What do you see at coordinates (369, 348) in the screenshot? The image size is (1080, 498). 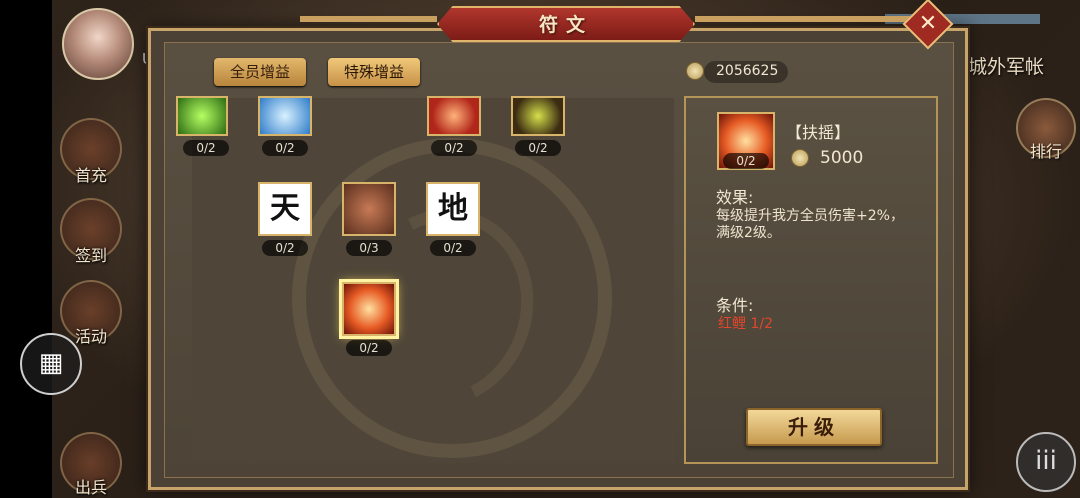 I see `rune-node-fuyao-count: 0/2` at bounding box center [369, 348].